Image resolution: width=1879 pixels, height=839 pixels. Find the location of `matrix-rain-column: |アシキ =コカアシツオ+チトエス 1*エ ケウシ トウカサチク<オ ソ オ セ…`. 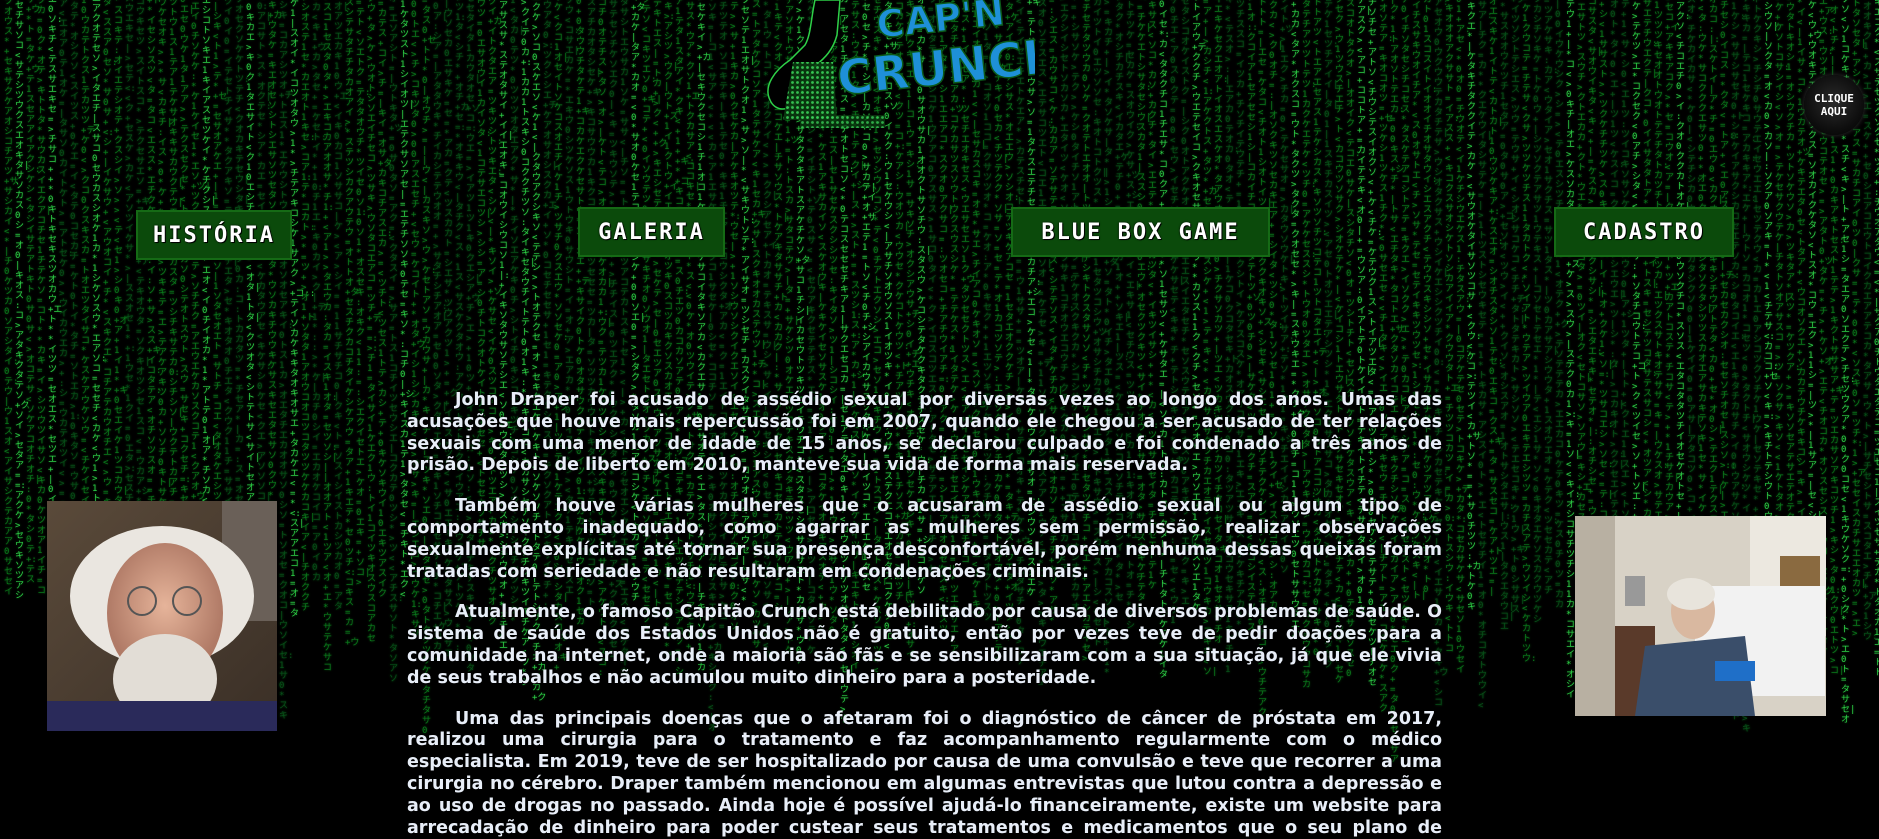

matrix-rain-column: |アシキ =コカアシツオ+チトエス 1*エ ケウシ トウカサチク<オ ソ オ セ… is located at coordinates (286, 360).